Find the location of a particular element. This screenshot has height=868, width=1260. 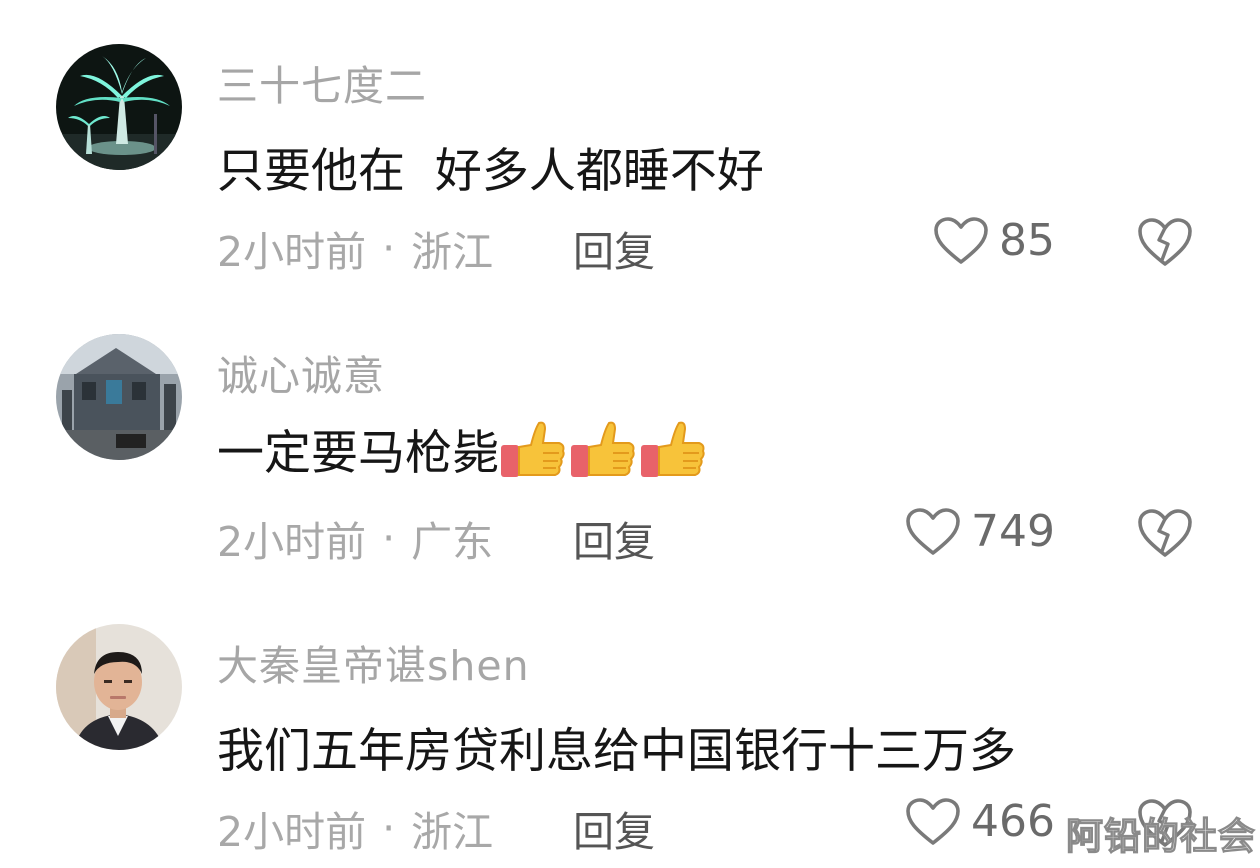

comment-text: 我们五年房贷利息给中国银行十三万多 is located at coordinates (616, 746).